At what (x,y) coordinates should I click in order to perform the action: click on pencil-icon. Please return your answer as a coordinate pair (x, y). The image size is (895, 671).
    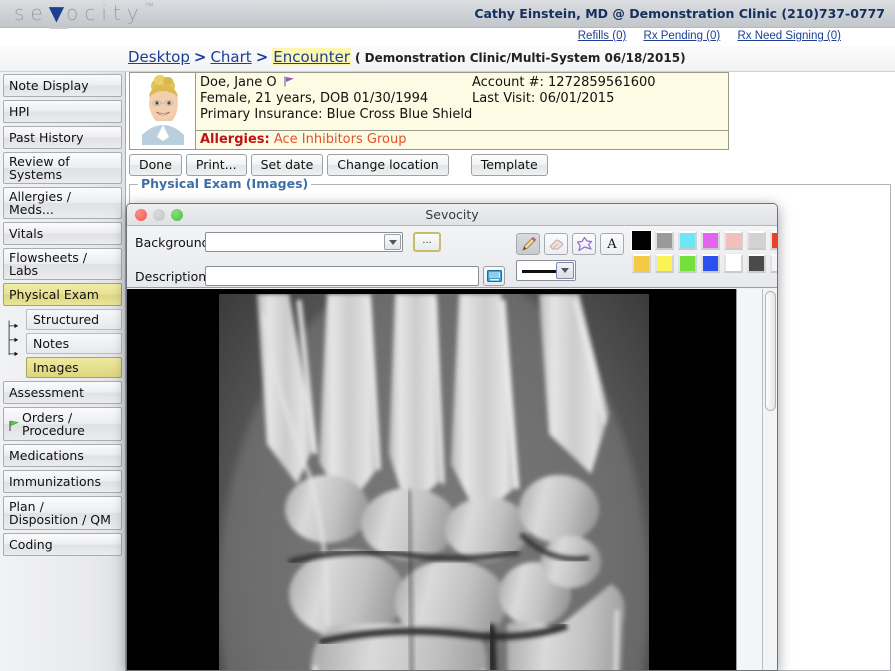
    Looking at the image, I should click on (528, 243).